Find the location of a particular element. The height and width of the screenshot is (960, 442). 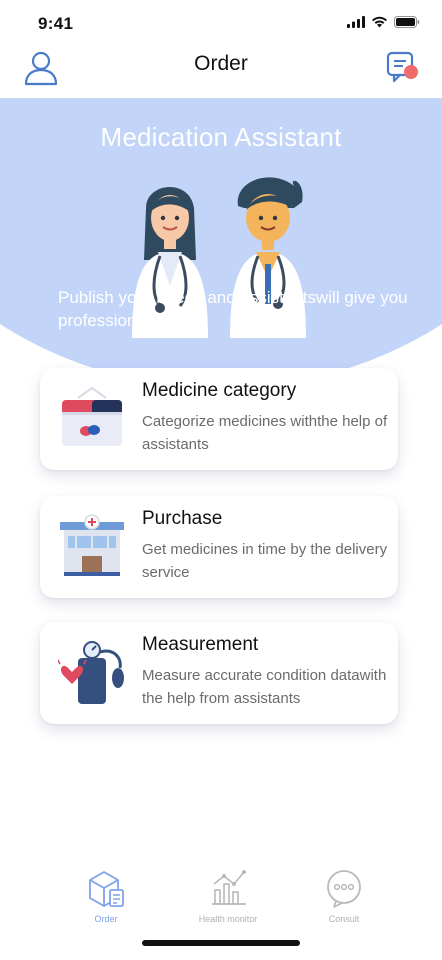

nav-bar: Order is located at coordinates (221, 72).